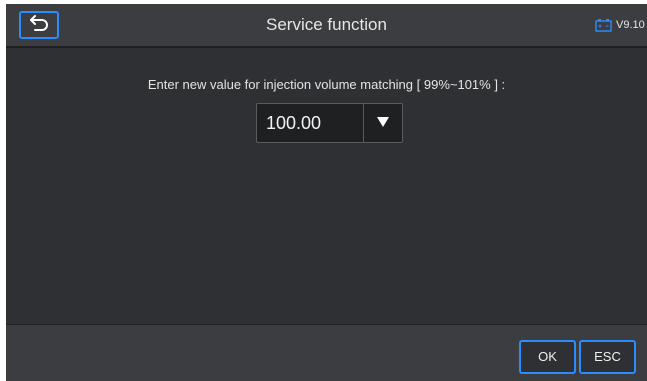  Describe the element at coordinates (310, 123) in the screenshot. I see `value-field: 100.00` at that location.